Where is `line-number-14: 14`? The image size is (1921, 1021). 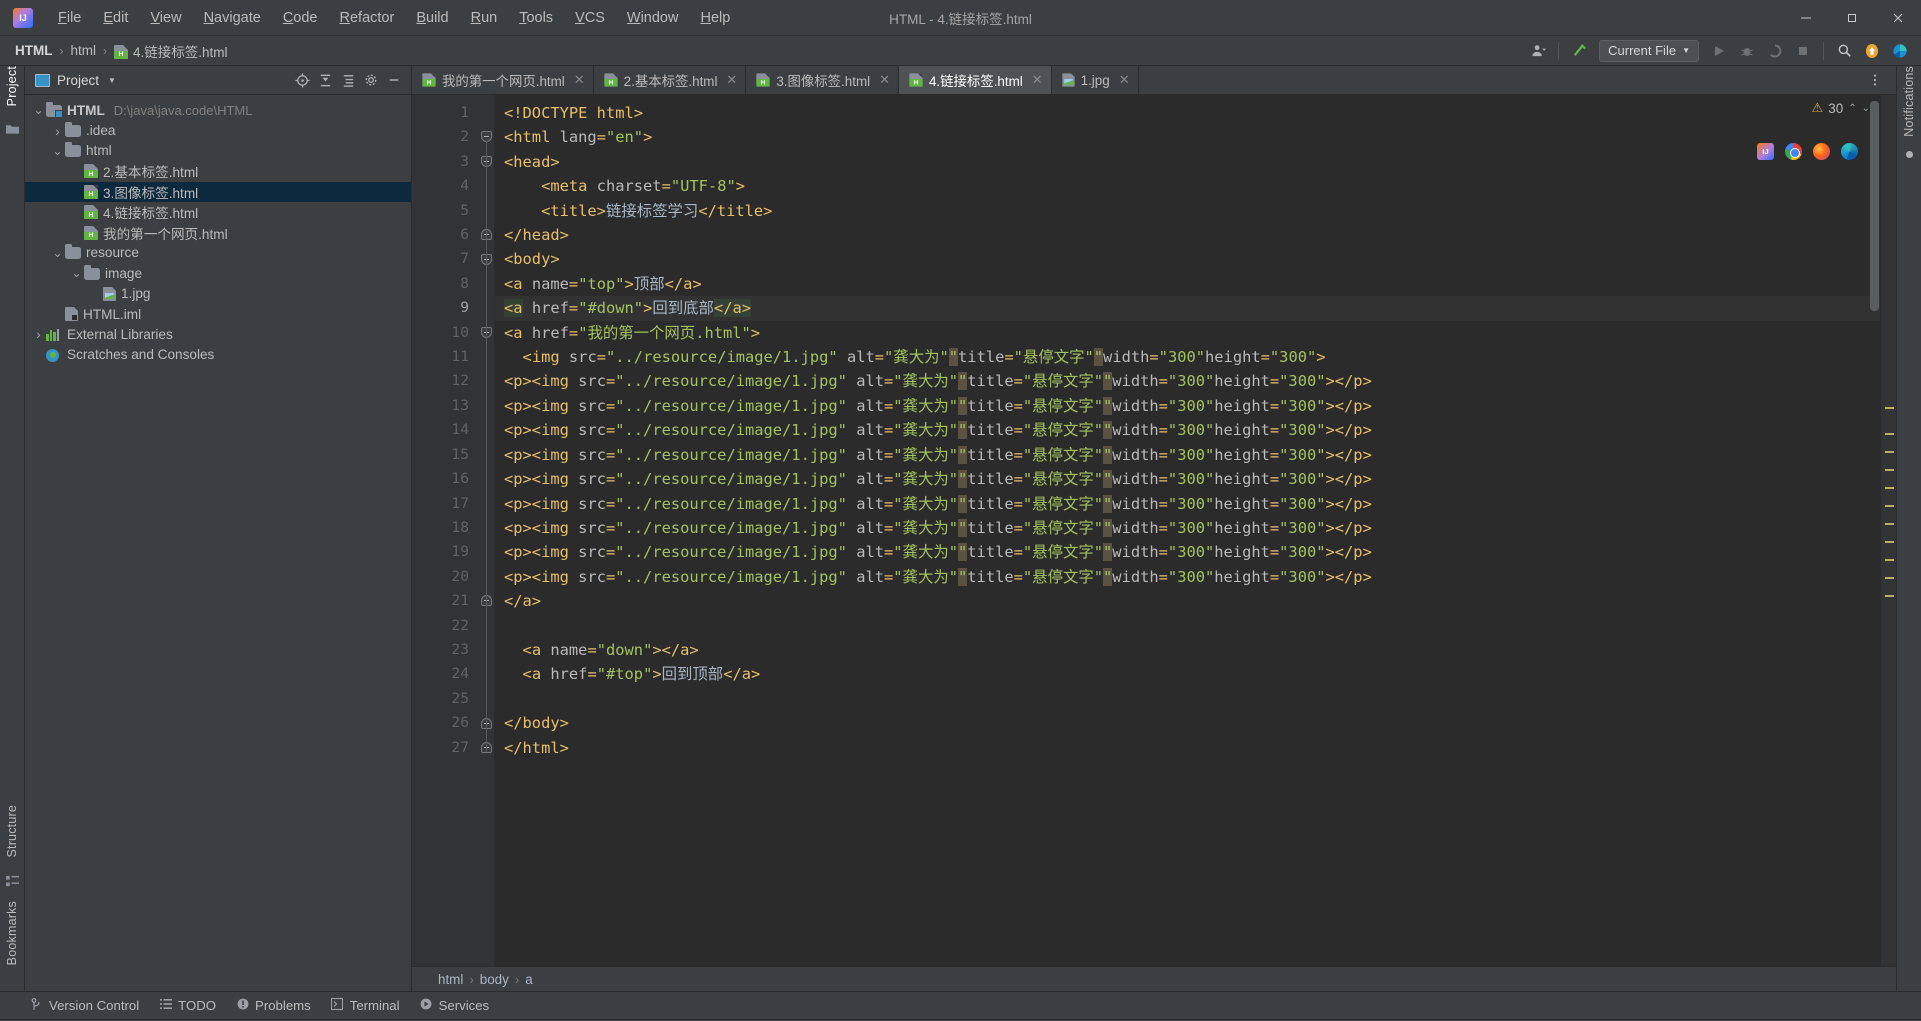 line-number-14: 14 is located at coordinates (445, 430).